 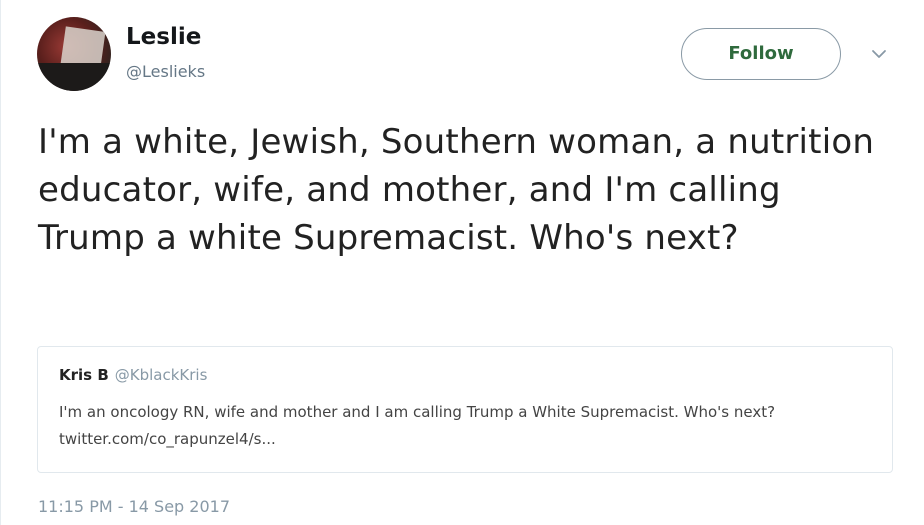 I want to click on author-name: Leslie, so click(x=163, y=37).